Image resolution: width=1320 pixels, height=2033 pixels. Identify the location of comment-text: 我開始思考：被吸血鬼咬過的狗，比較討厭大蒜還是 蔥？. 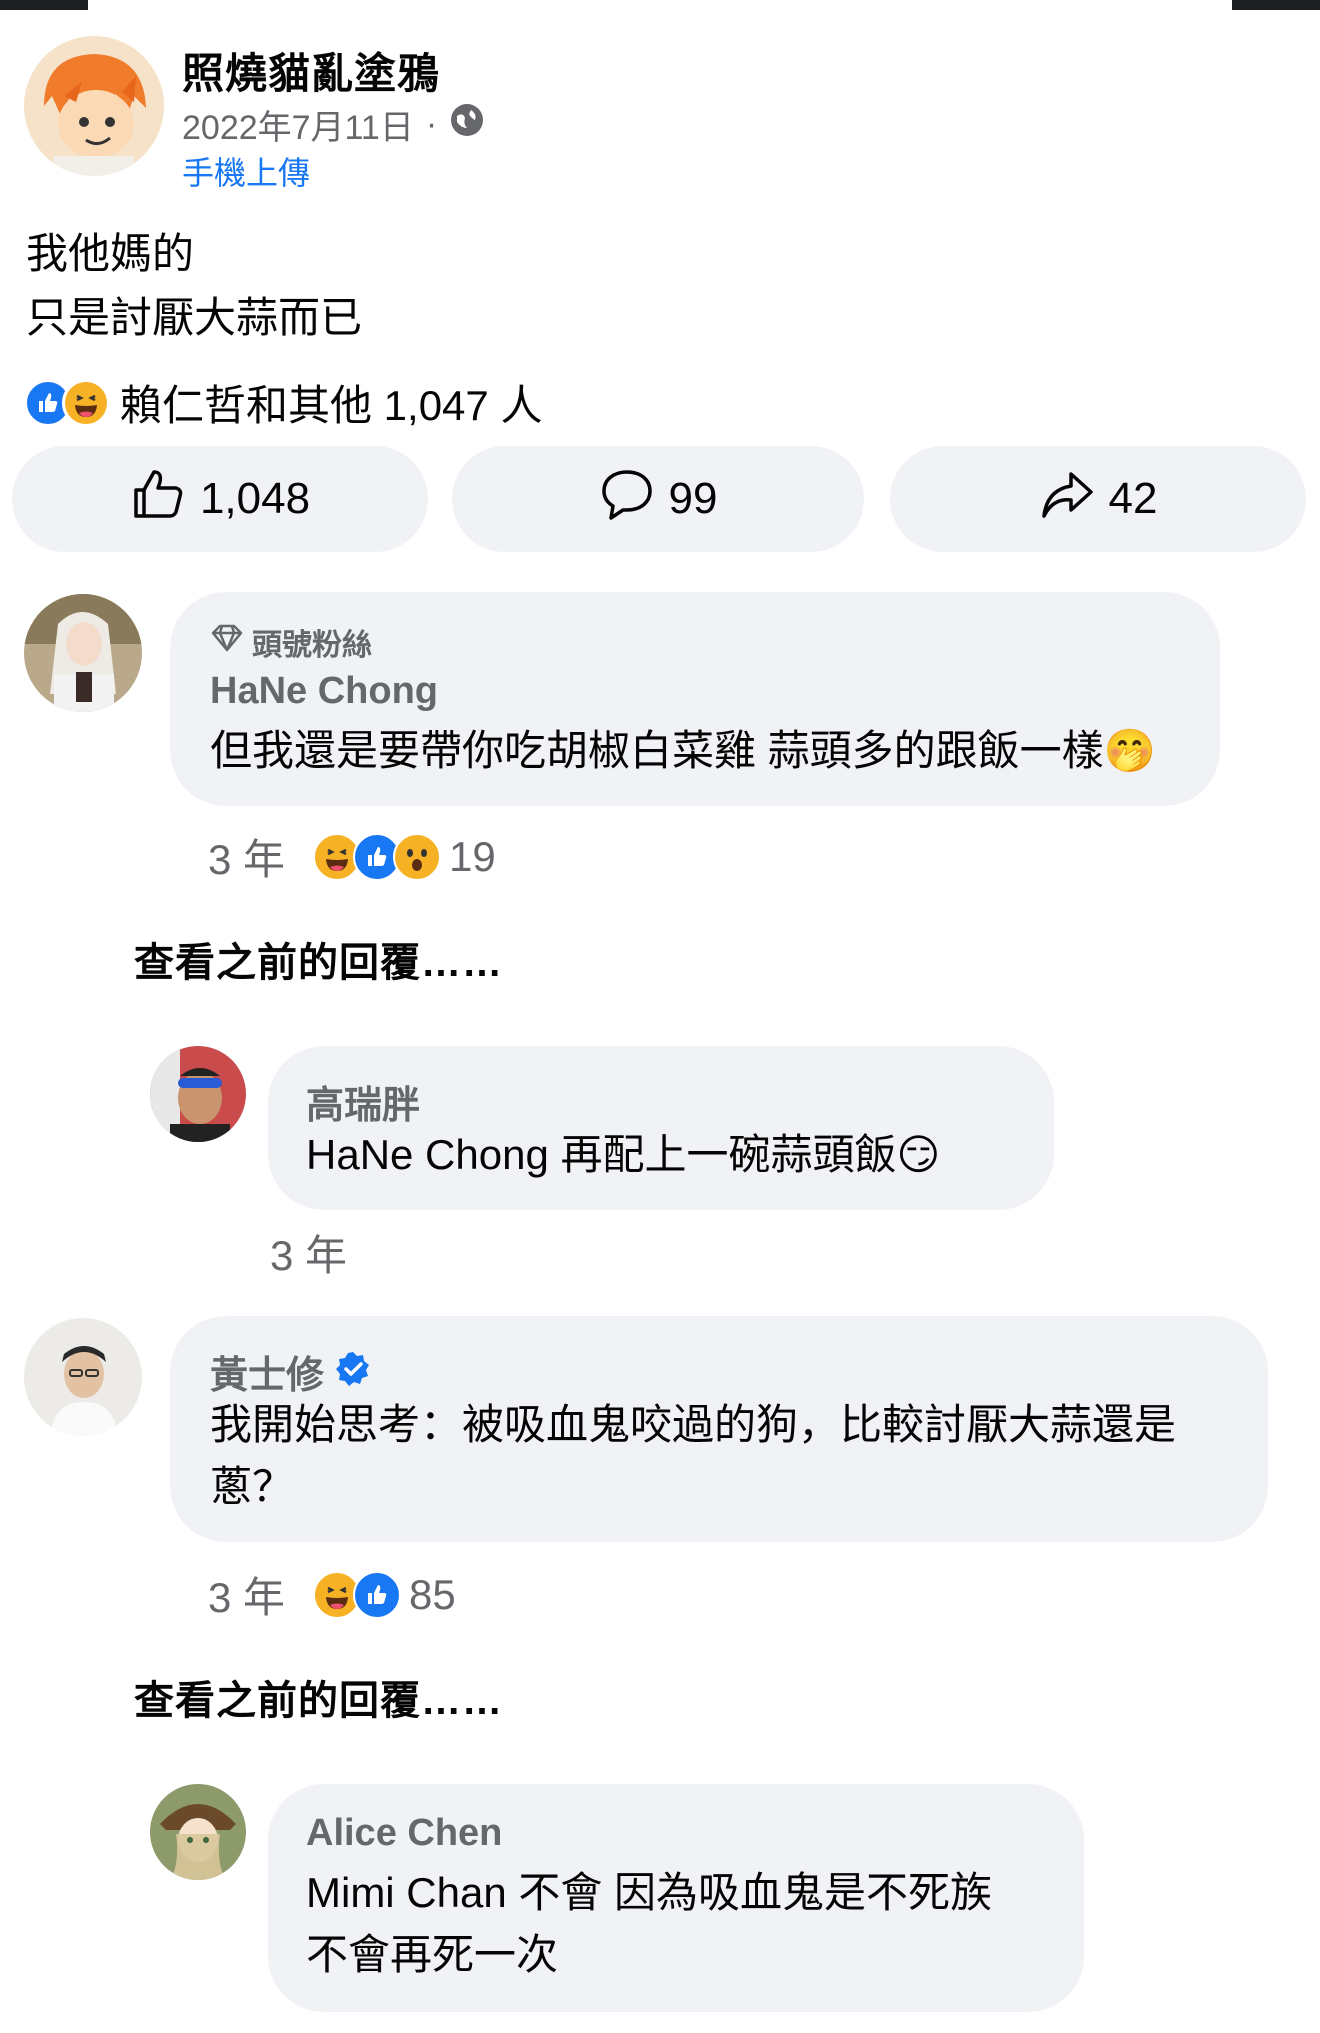
(693, 1456).